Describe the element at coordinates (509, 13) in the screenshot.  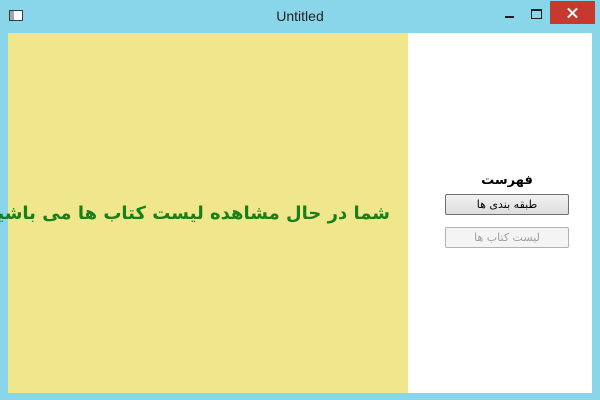
I see `minimize-button` at that location.